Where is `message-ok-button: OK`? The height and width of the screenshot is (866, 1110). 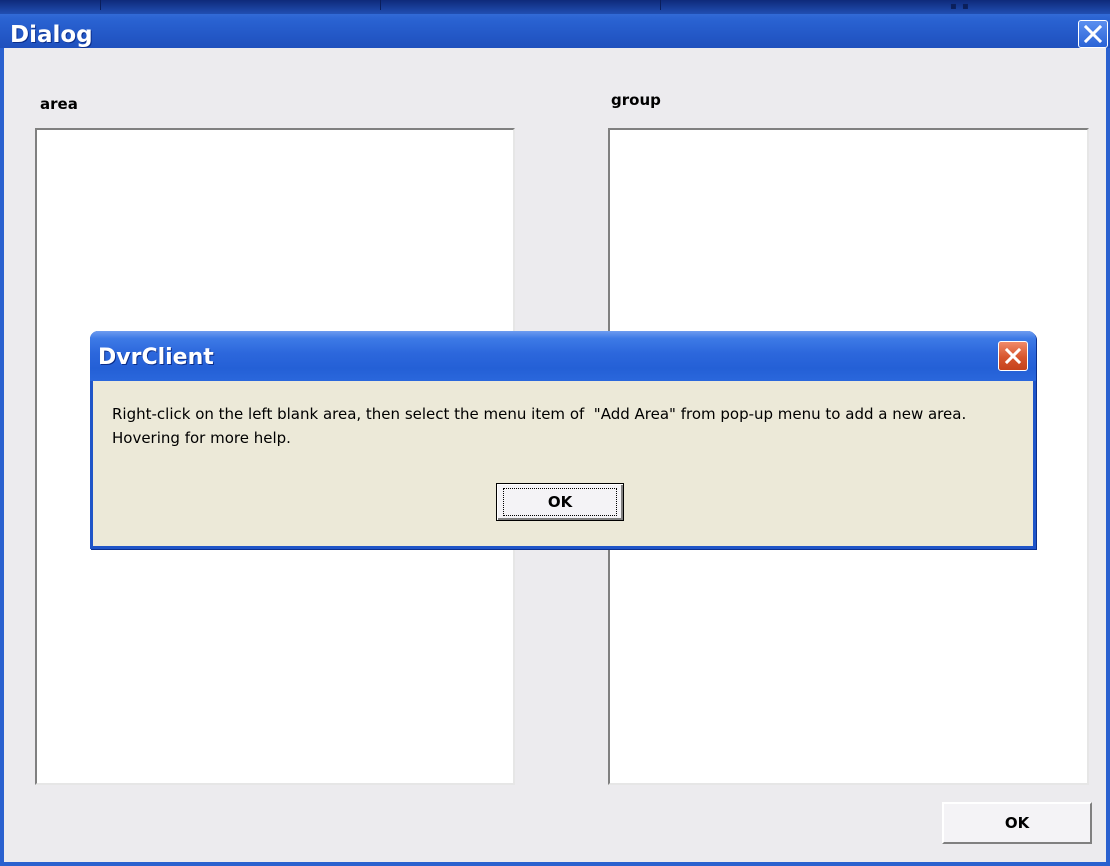 message-ok-button: OK is located at coordinates (560, 502).